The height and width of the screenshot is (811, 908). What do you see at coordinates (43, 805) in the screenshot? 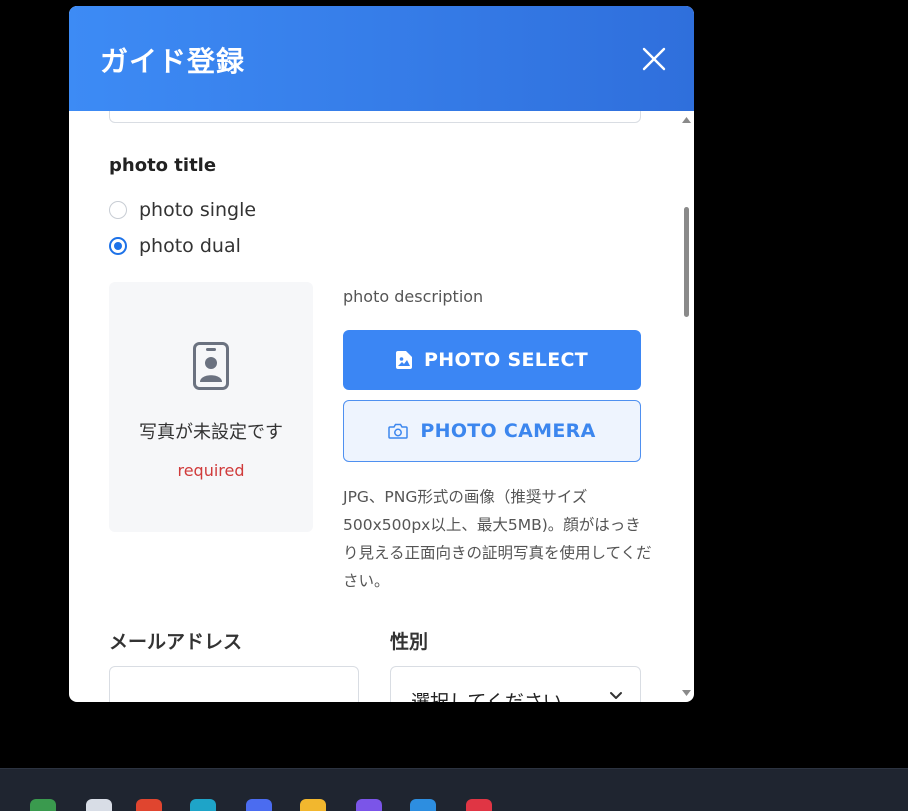
I see `widgets-icon` at bounding box center [43, 805].